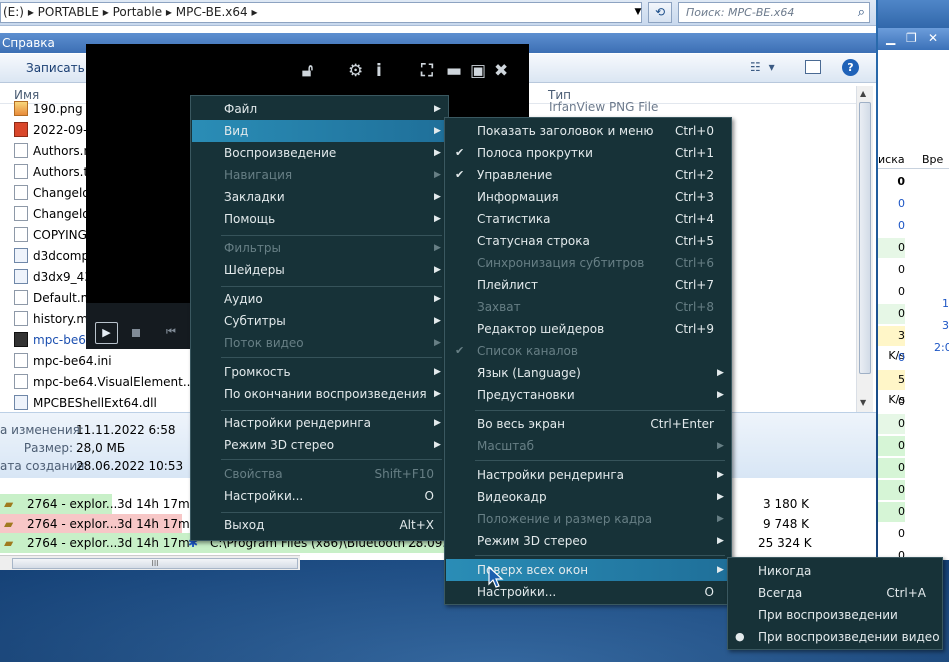  I want to click on menu-item: Плейлист Ctrl+7, so click(589, 285).